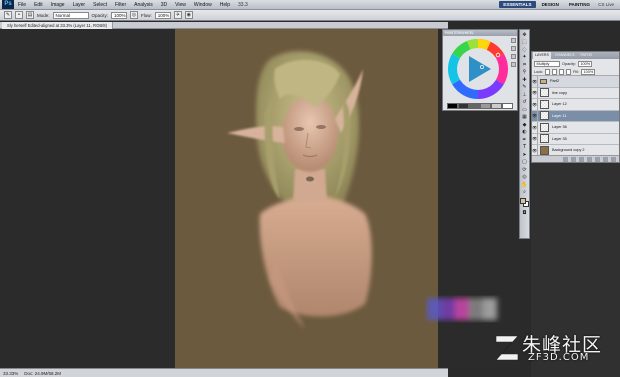 Image resolution: width=620 pixels, height=377 pixels. What do you see at coordinates (180, 5) in the screenshot?
I see `menu-view: View` at bounding box center [180, 5].